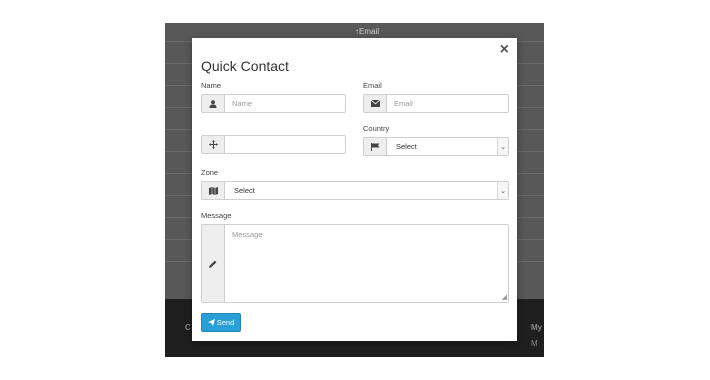 This screenshot has width=710, height=380. I want to click on message-input-group: ◢, so click(355, 263).